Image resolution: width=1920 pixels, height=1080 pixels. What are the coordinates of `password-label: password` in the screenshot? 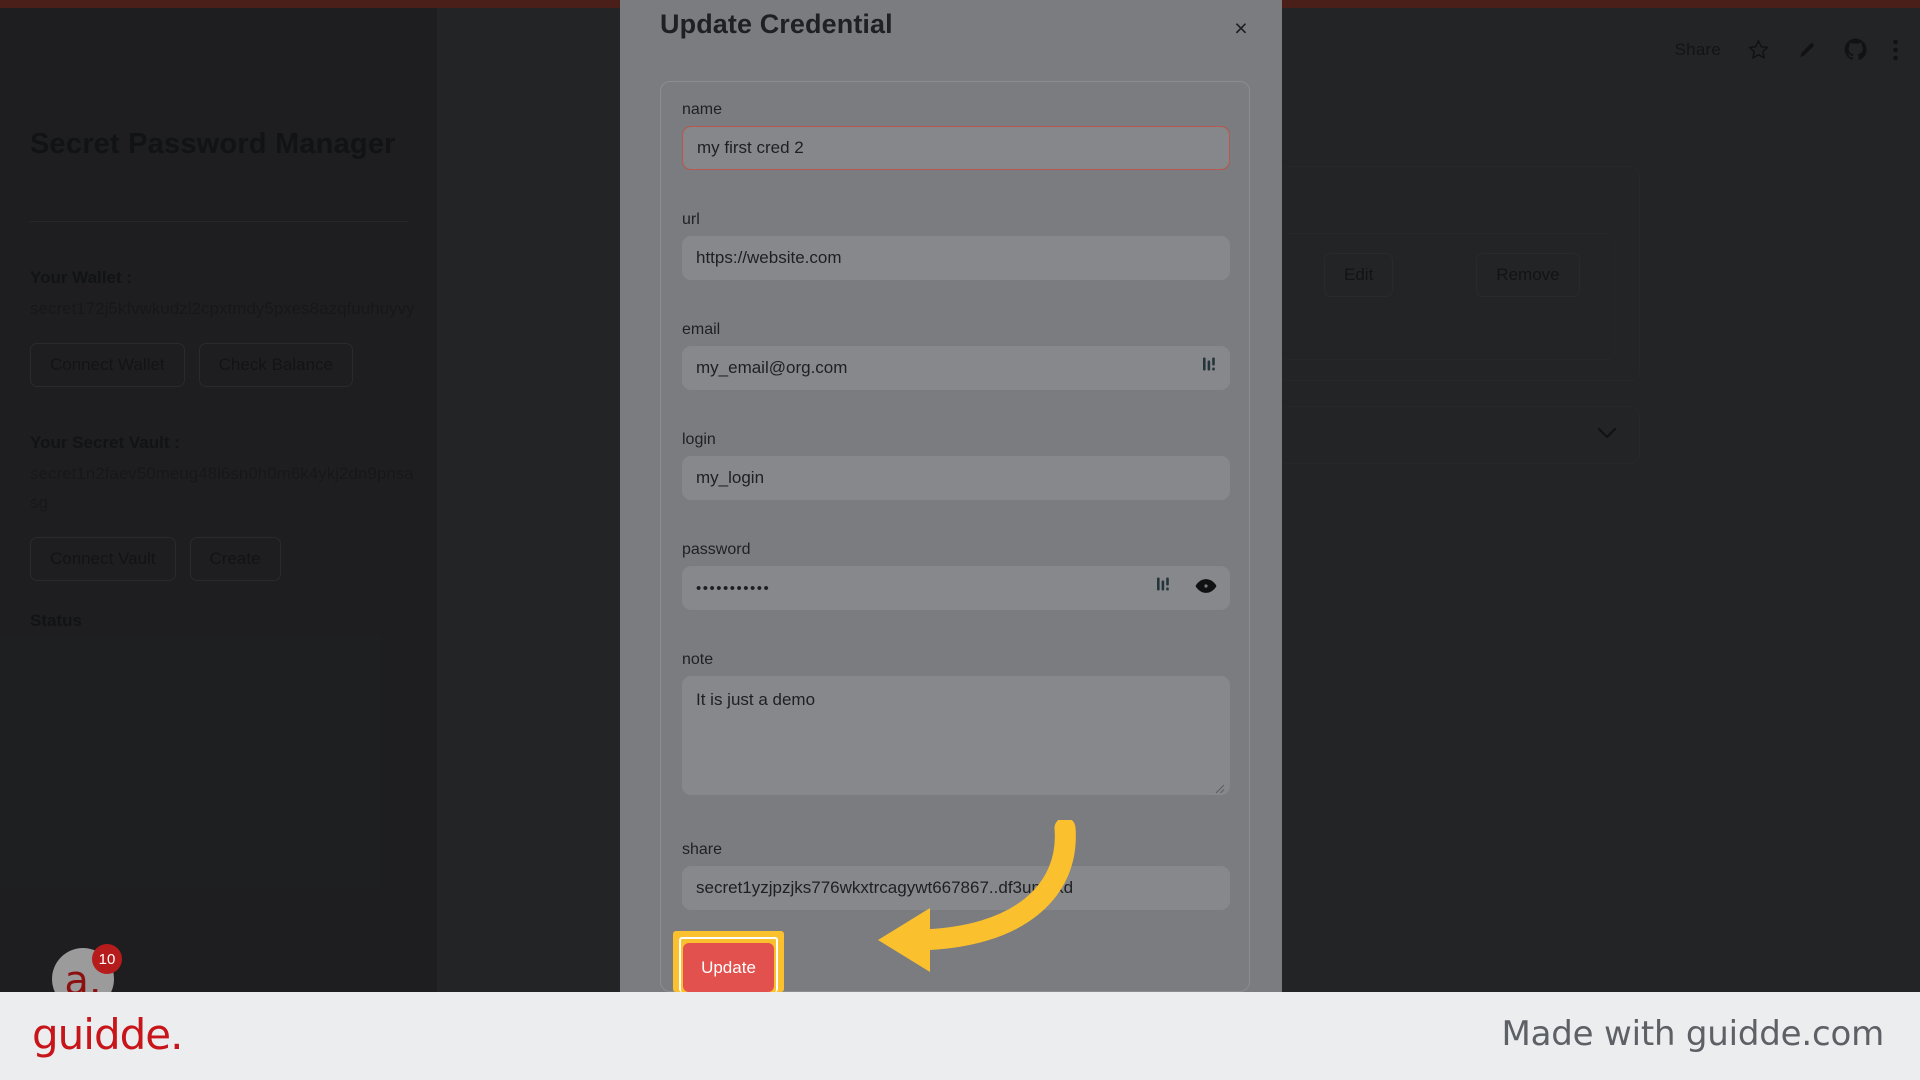 It's located at (716, 549).